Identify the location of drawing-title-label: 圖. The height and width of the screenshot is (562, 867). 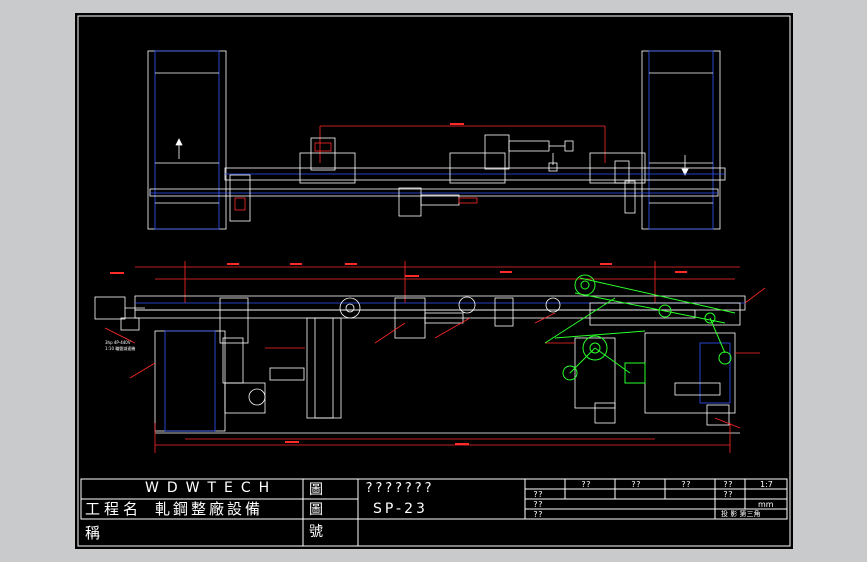
(316, 490).